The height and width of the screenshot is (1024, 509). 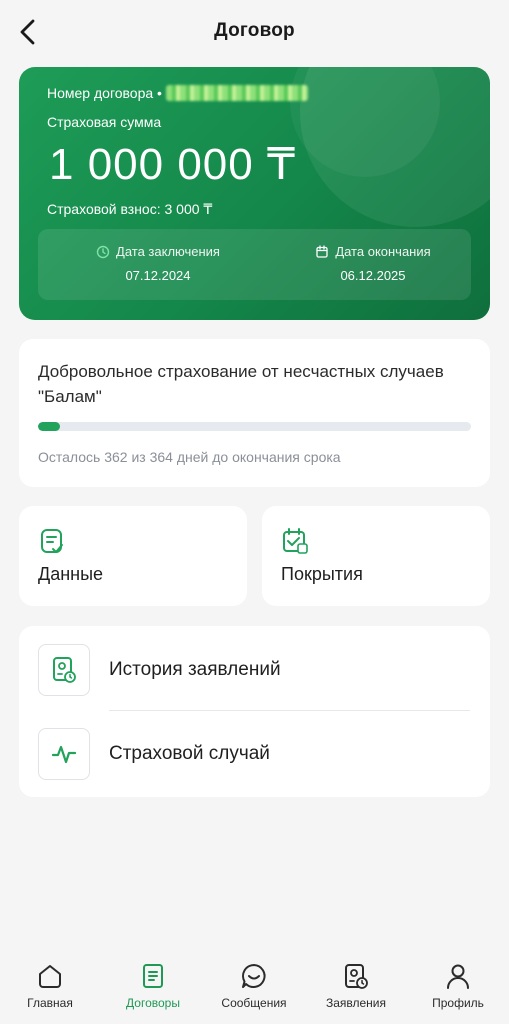 What do you see at coordinates (104, 93) in the screenshot?
I see `contract-number-label: Номер договора •` at bounding box center [104, 93].